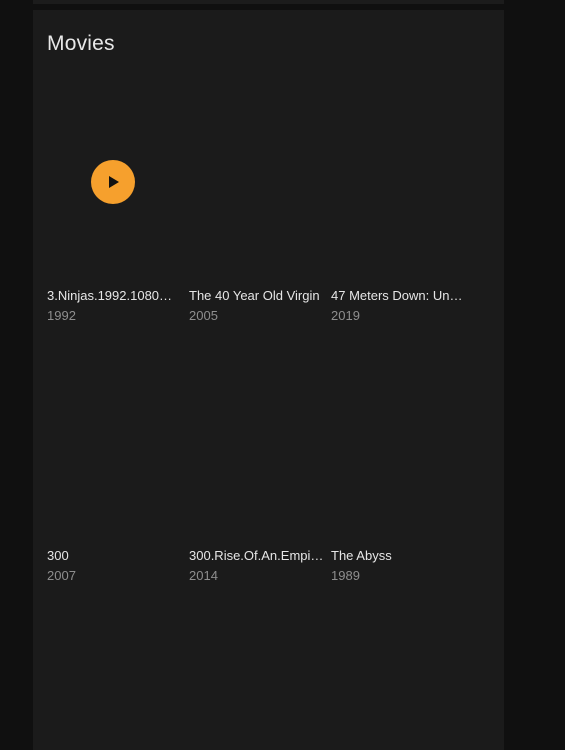 This screenshot has height=750, width=565. Describe the element at coordinates (345, 575) in the screenshot. I see `movie-year: 1989` at that location.